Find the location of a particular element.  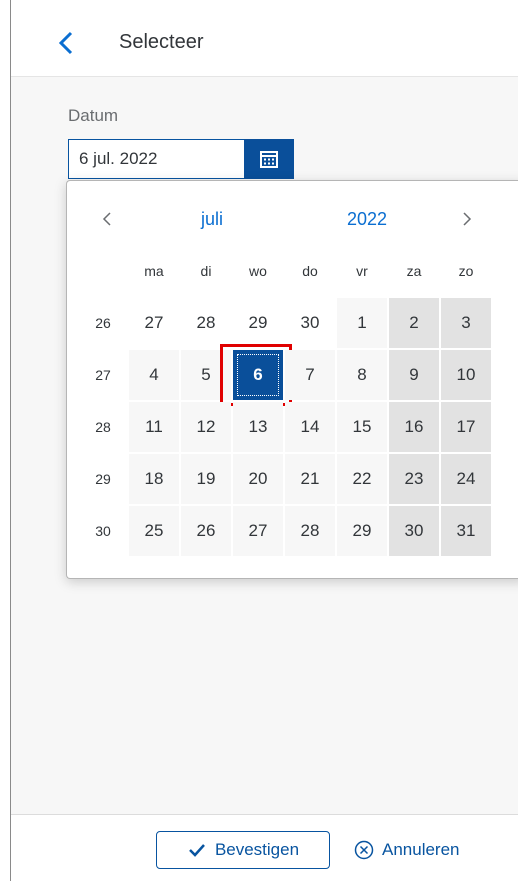

day-cell: 26 is located at coordinates (206, 531).